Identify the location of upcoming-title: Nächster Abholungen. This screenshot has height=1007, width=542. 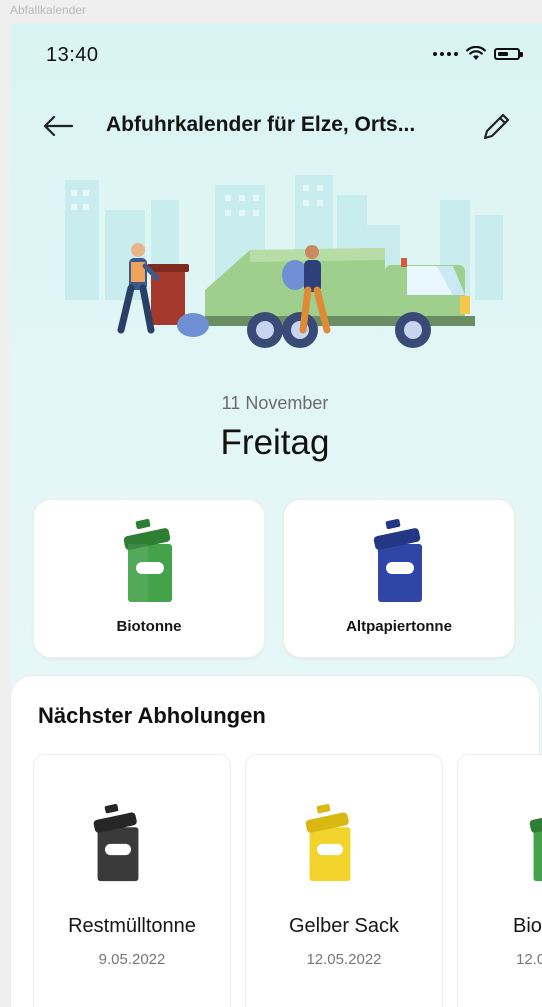
(152, 715).